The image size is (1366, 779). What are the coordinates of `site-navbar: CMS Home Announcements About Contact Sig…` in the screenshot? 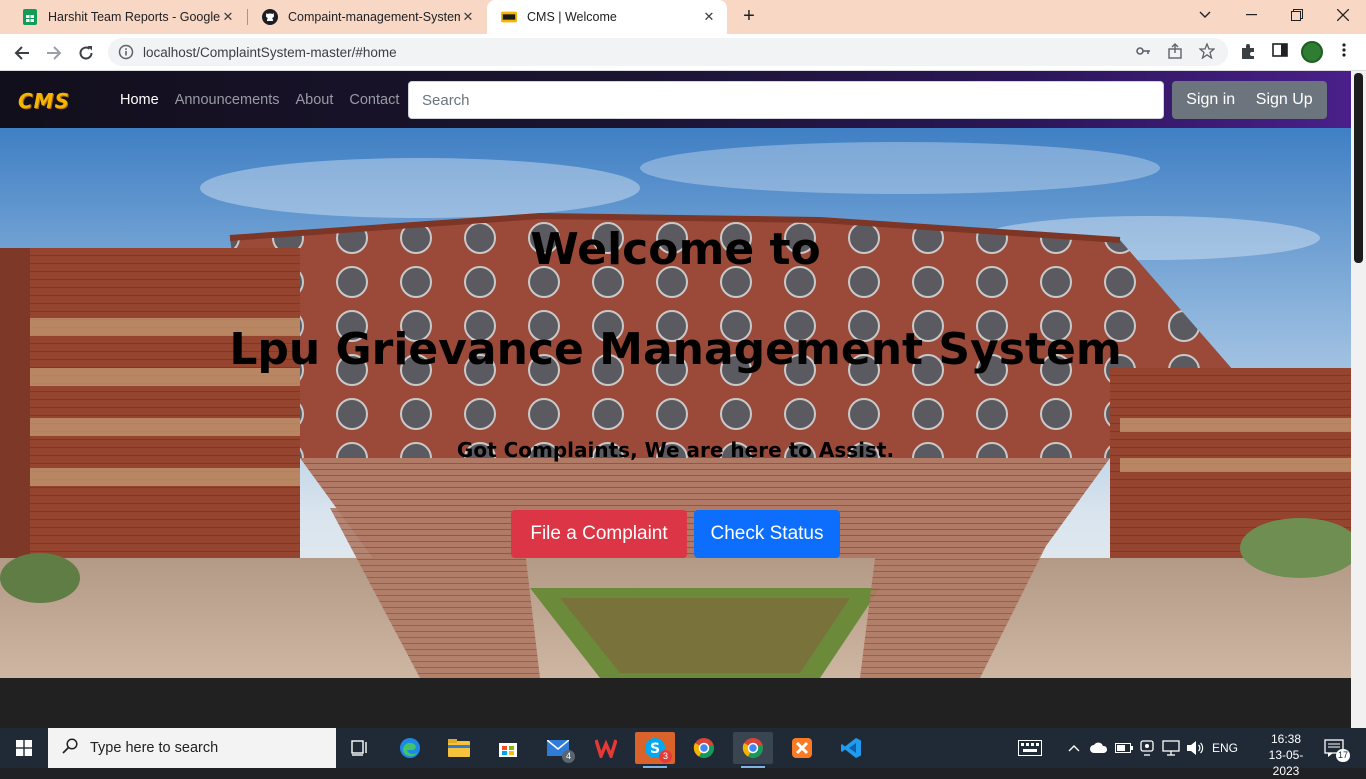 It's located at (675, 99).